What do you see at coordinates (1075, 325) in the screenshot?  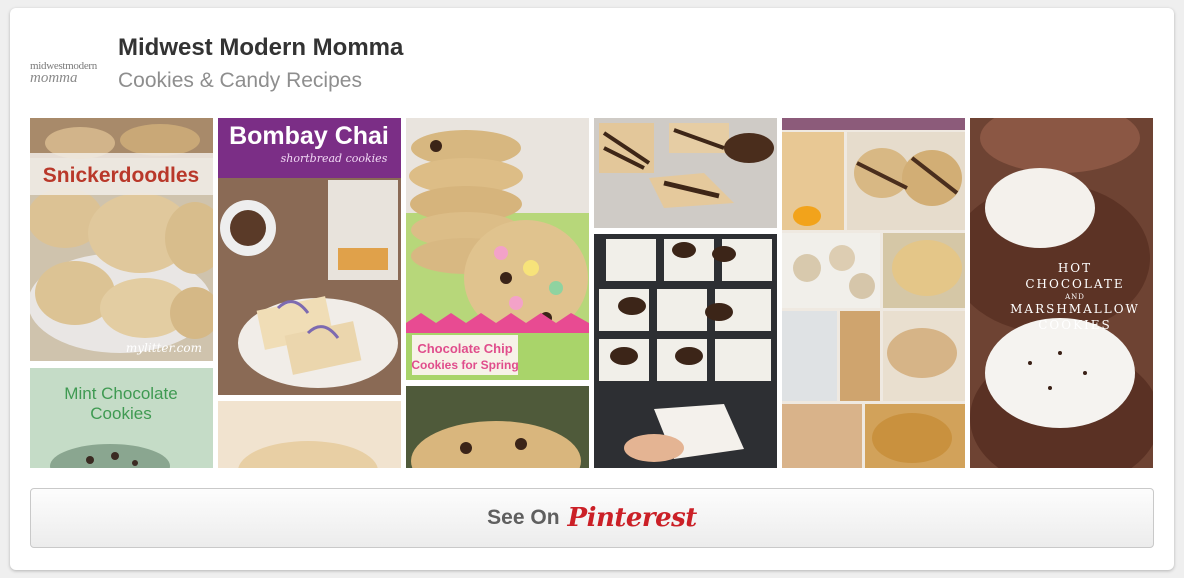 I see `pin-hotcocoa-line5: COOKIES` at bounding box center [1075, 325].